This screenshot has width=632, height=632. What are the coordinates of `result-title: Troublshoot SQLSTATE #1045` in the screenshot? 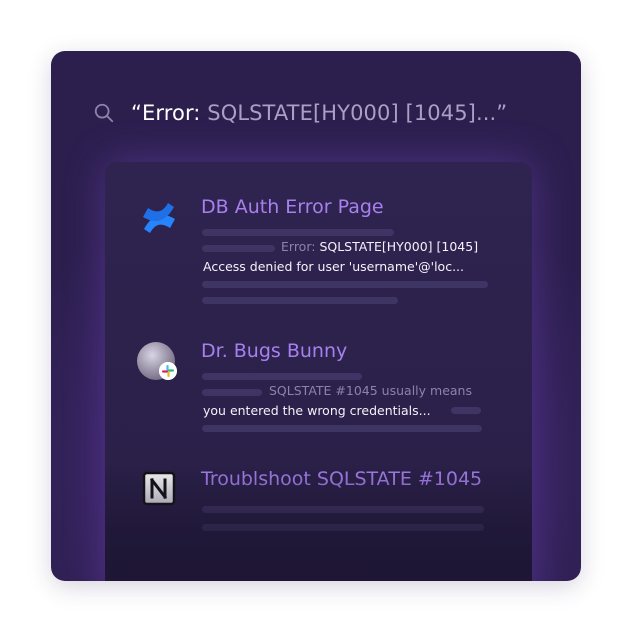 It's located at (341, 479).